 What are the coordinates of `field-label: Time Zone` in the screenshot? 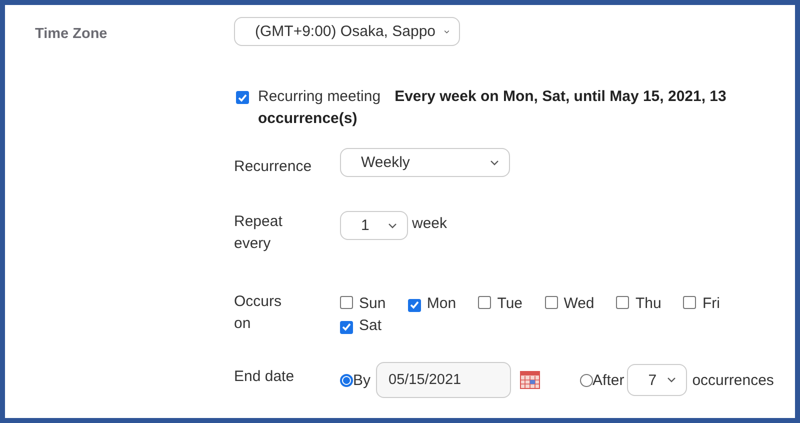 It's located at (71, 34).